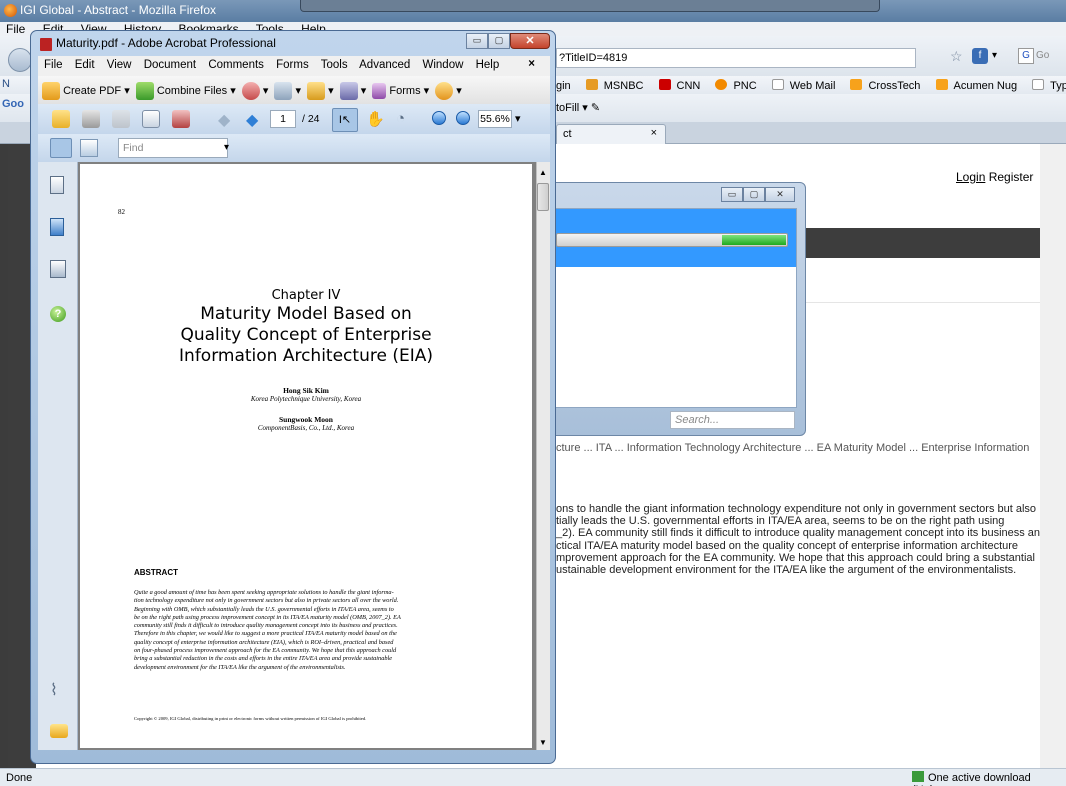  Describe the element at coordinates (151, 119) in the screenshot. I see `email-button` at that location.